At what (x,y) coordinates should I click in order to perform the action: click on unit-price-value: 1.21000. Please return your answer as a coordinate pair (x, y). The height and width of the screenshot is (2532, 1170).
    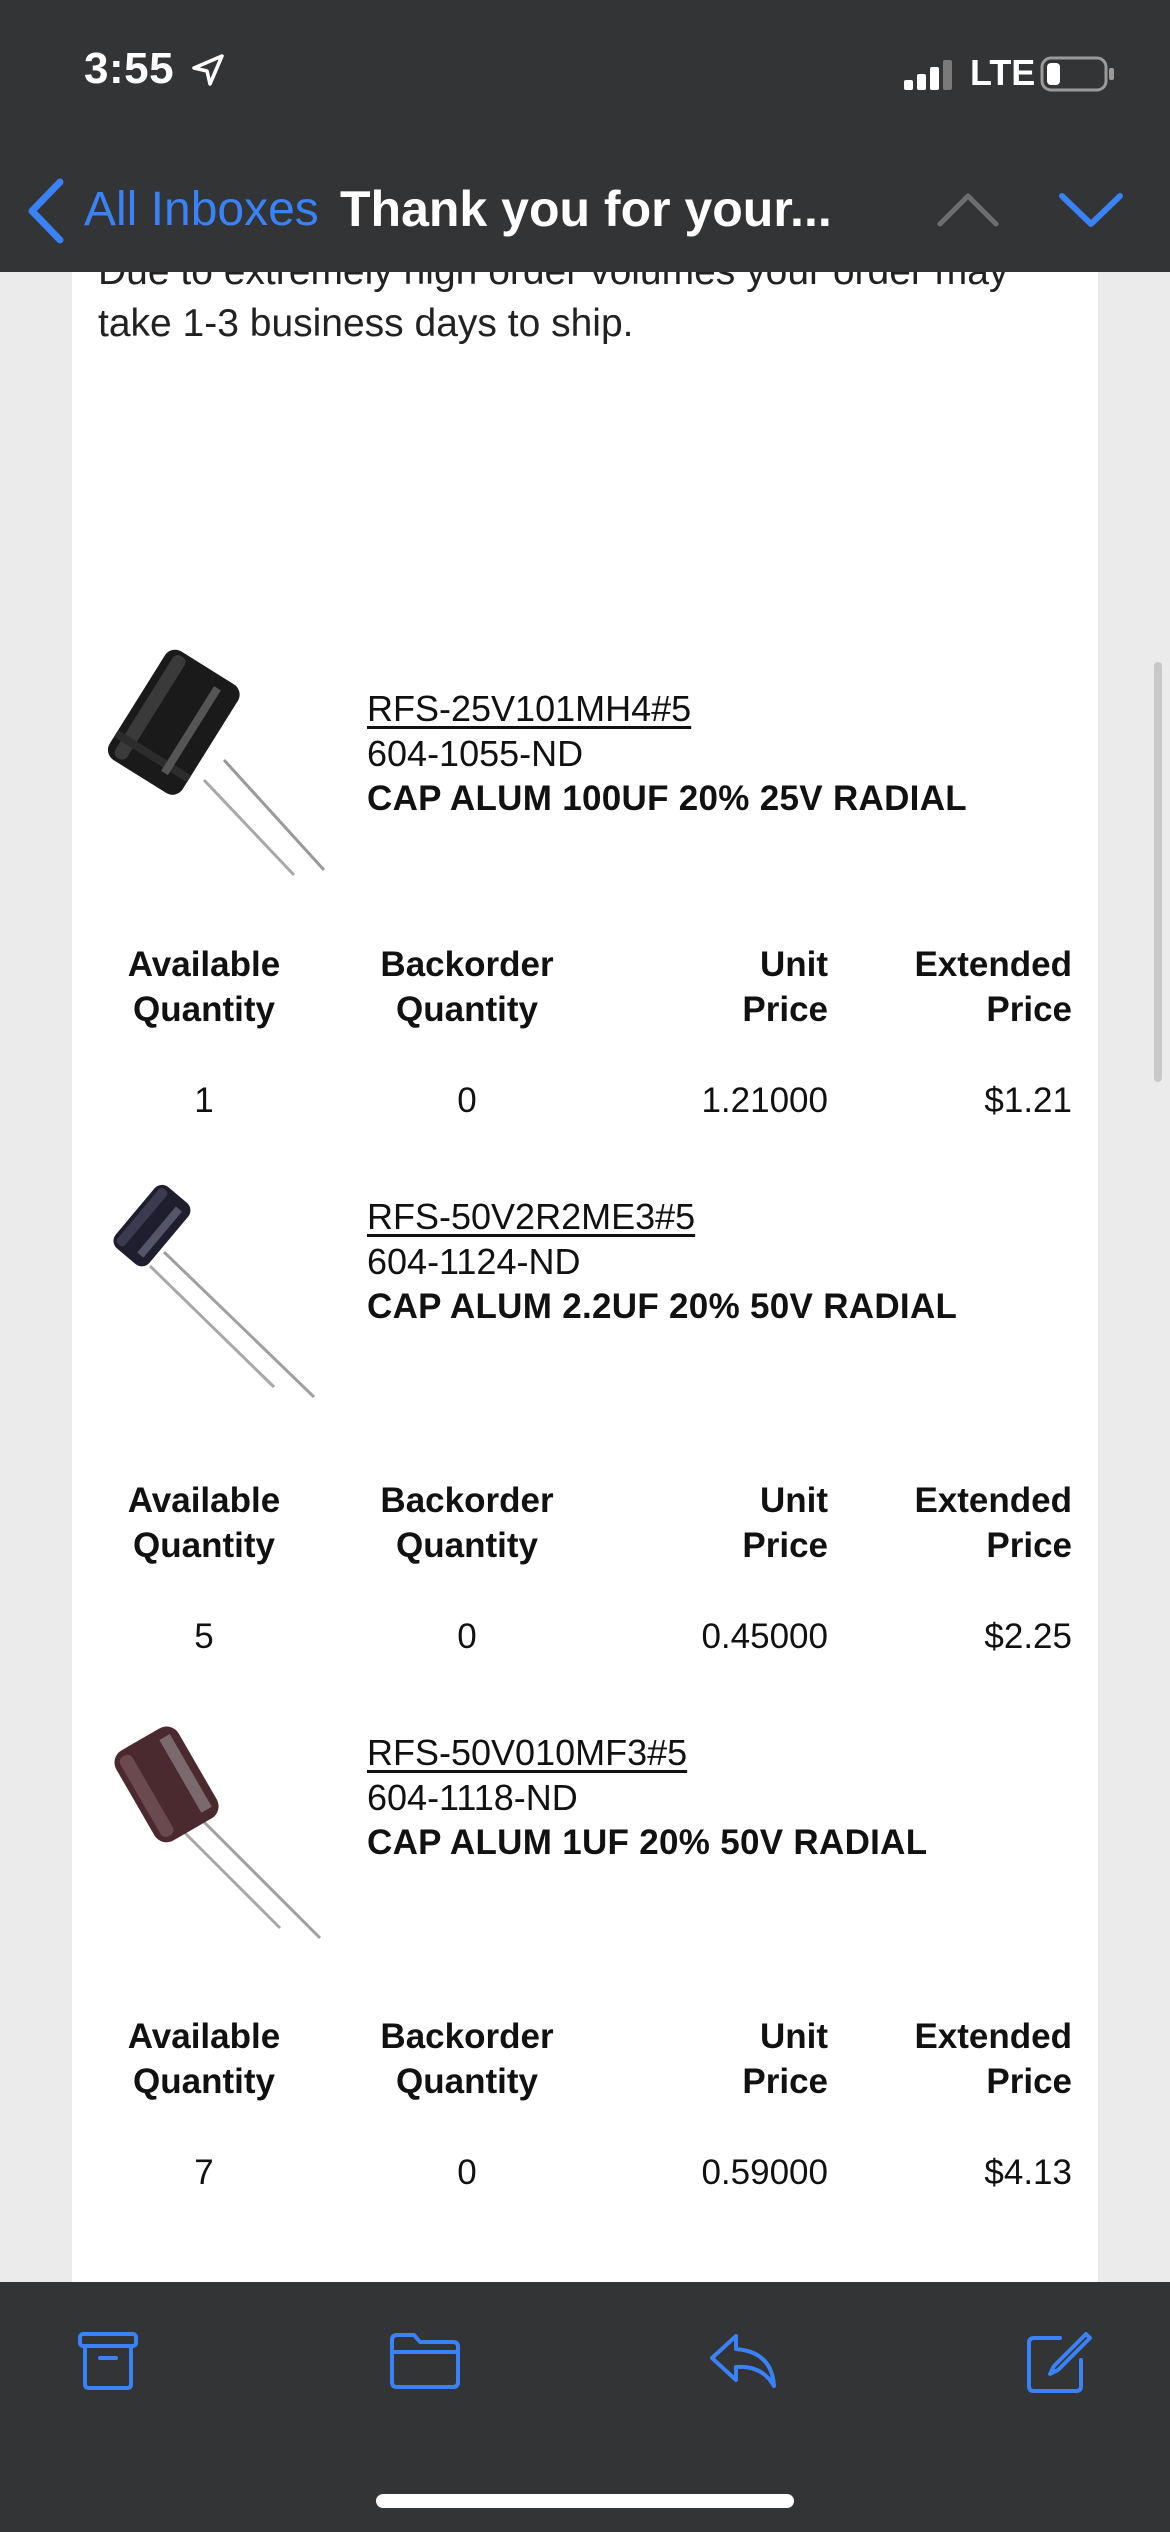
    Looking at the image, I should click on (764, 1100).